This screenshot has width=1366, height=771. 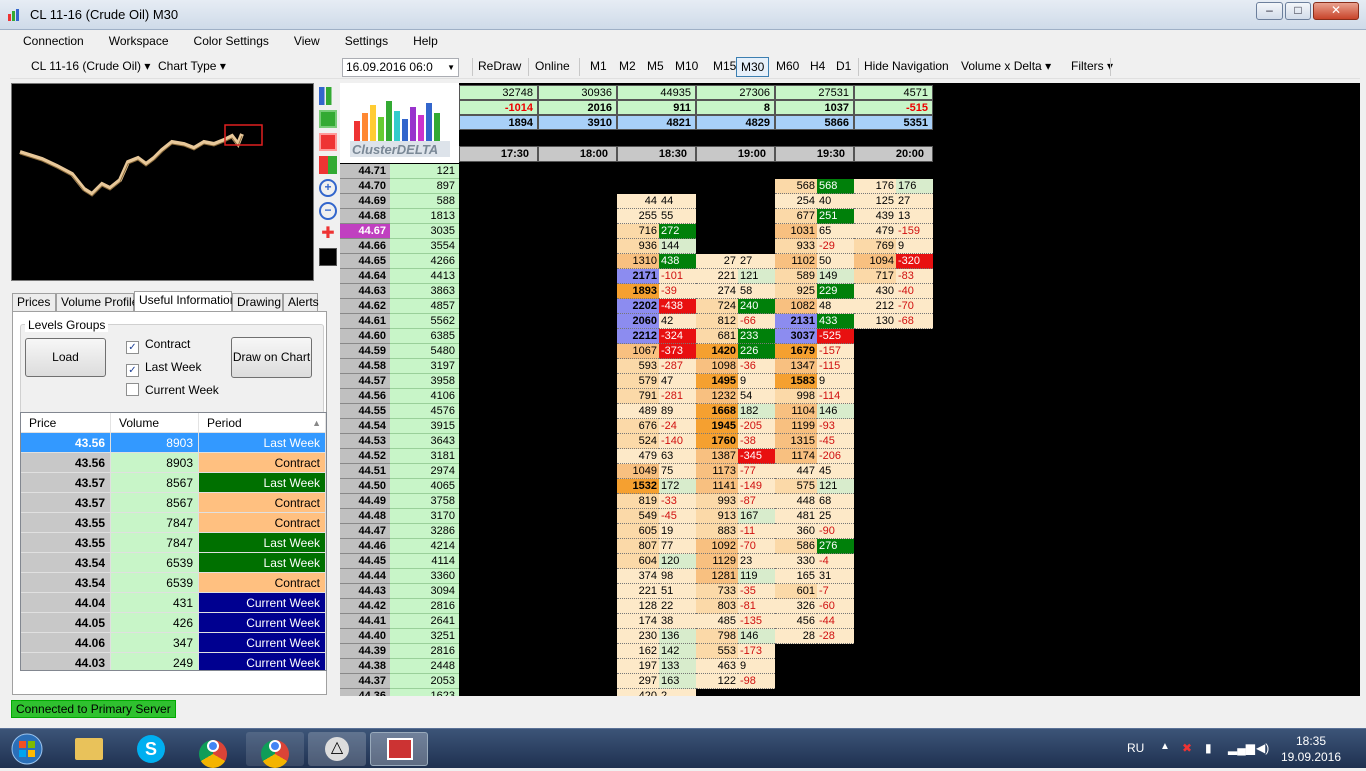 What do you see at coordinates (638, 606) in the screenshot?
I see `cluster-volume-cell: 128` at bounding box center [638, 606].